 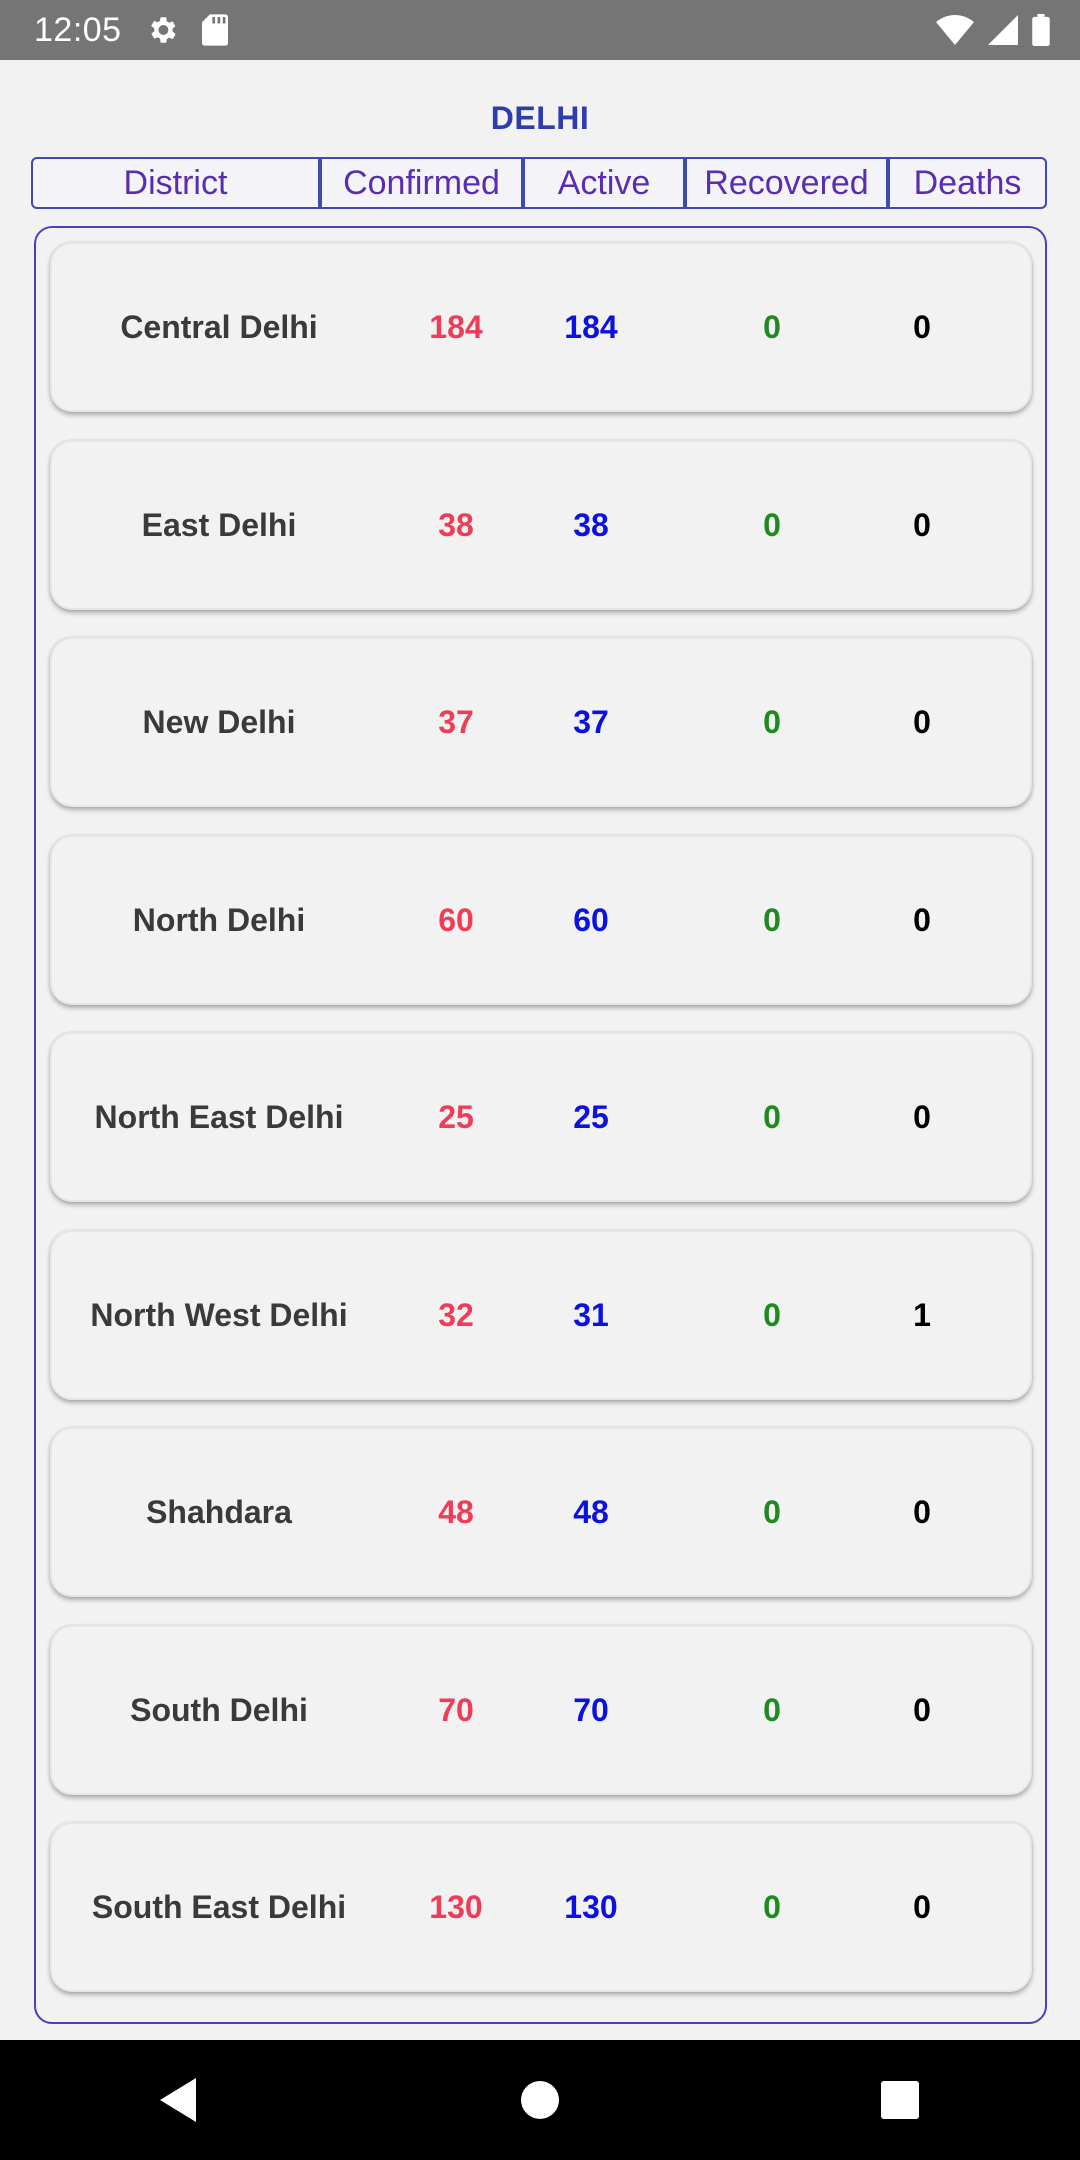 I want to click on header-deaths: Deaths, so click(x=967, y=182).